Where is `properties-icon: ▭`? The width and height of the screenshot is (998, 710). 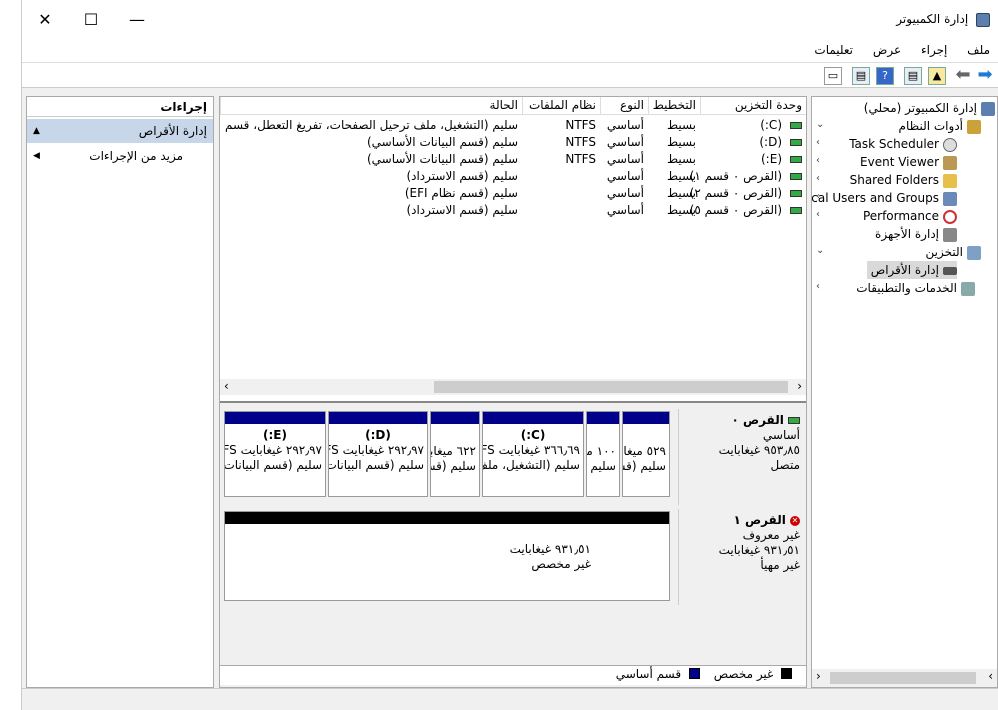
properties-icon: ▭ is located at coordinates (833, 76).